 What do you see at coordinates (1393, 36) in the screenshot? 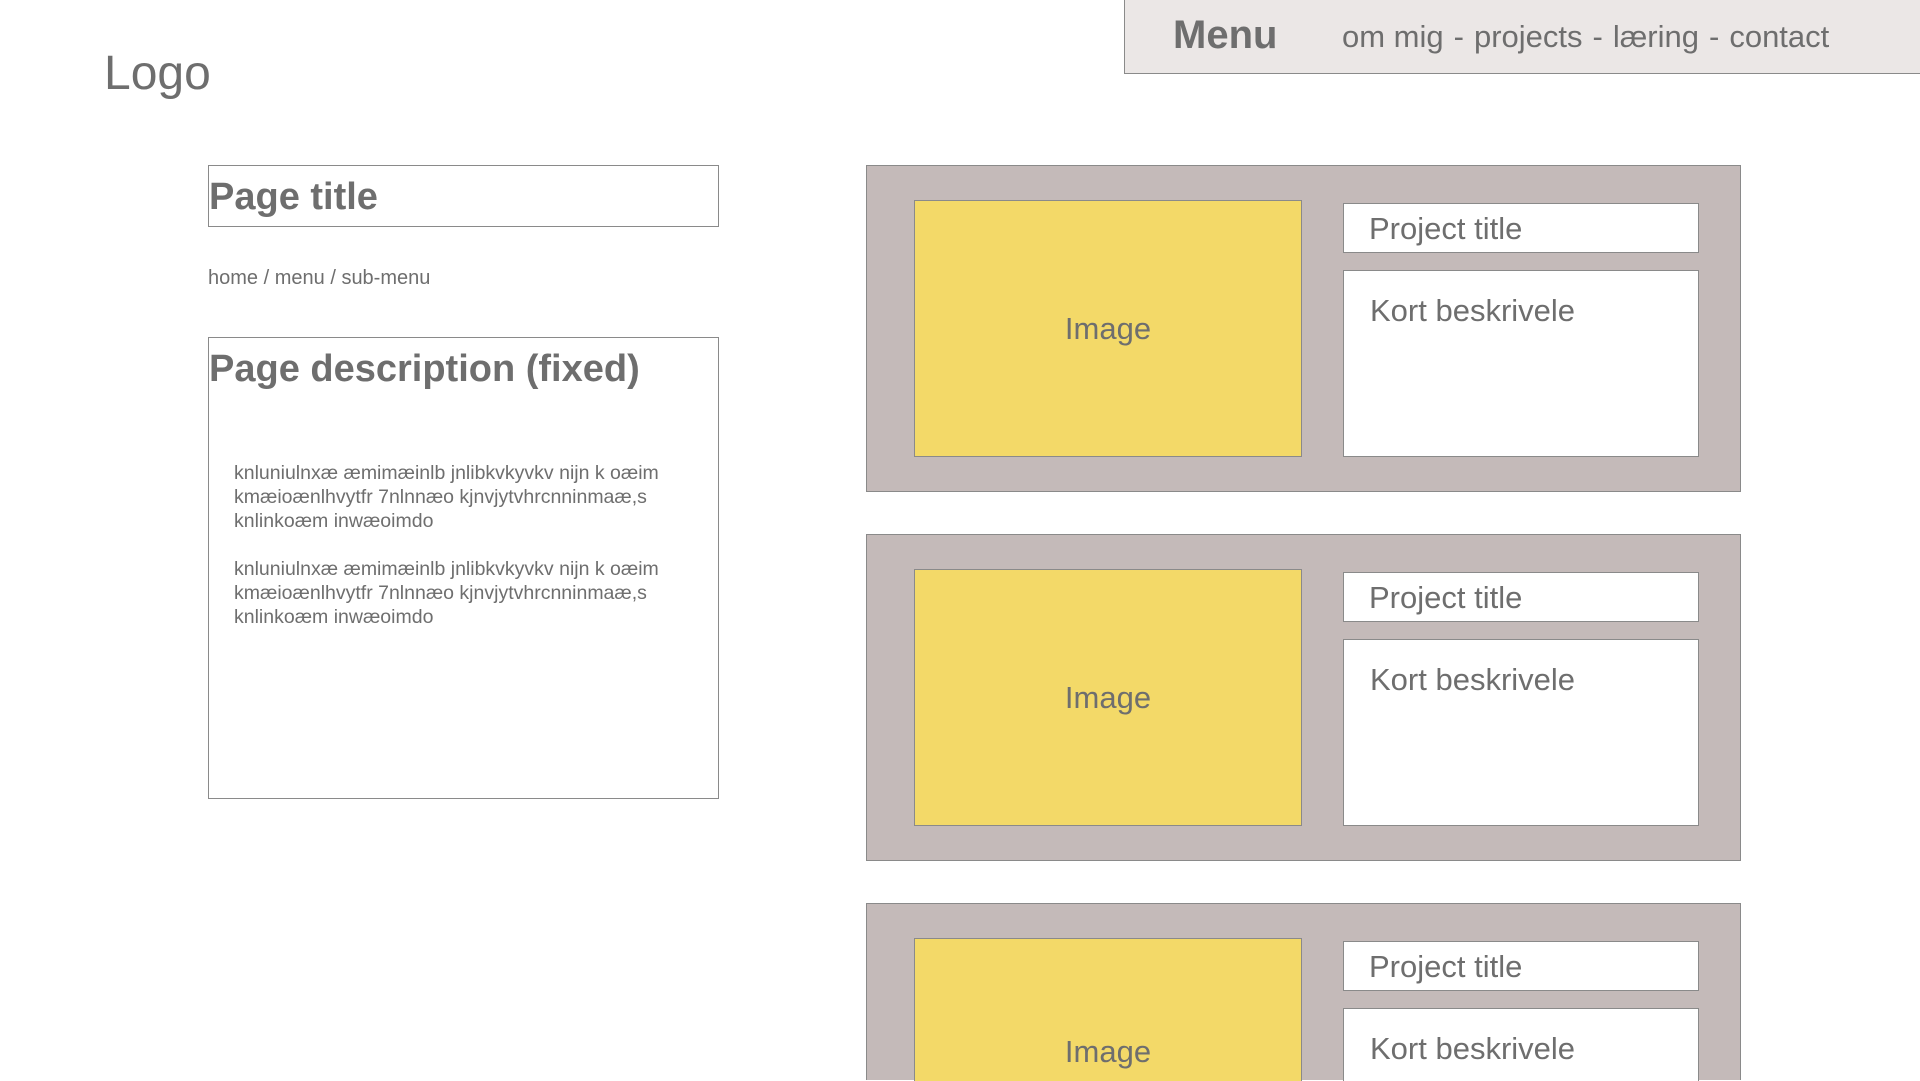
I see `menu-link-om-mig: om mig` at bounding box center [1393, 36].